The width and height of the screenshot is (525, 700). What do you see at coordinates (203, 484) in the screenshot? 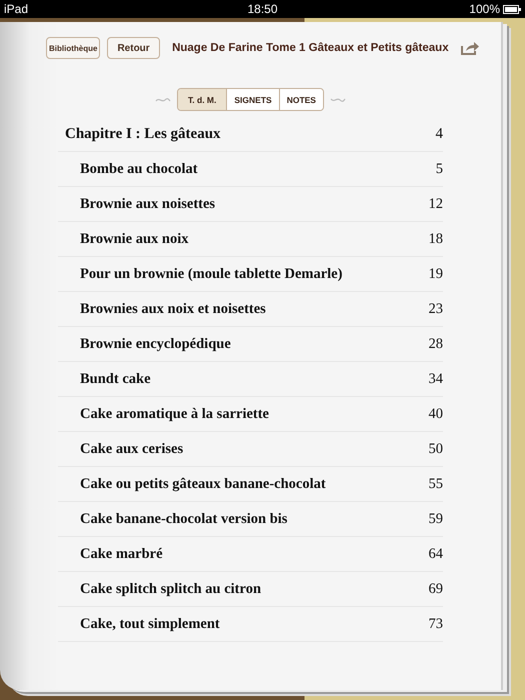
I see `entry-title: Cake ou petits gâteaux banane-chocolat` at bounding box center [203, 484].